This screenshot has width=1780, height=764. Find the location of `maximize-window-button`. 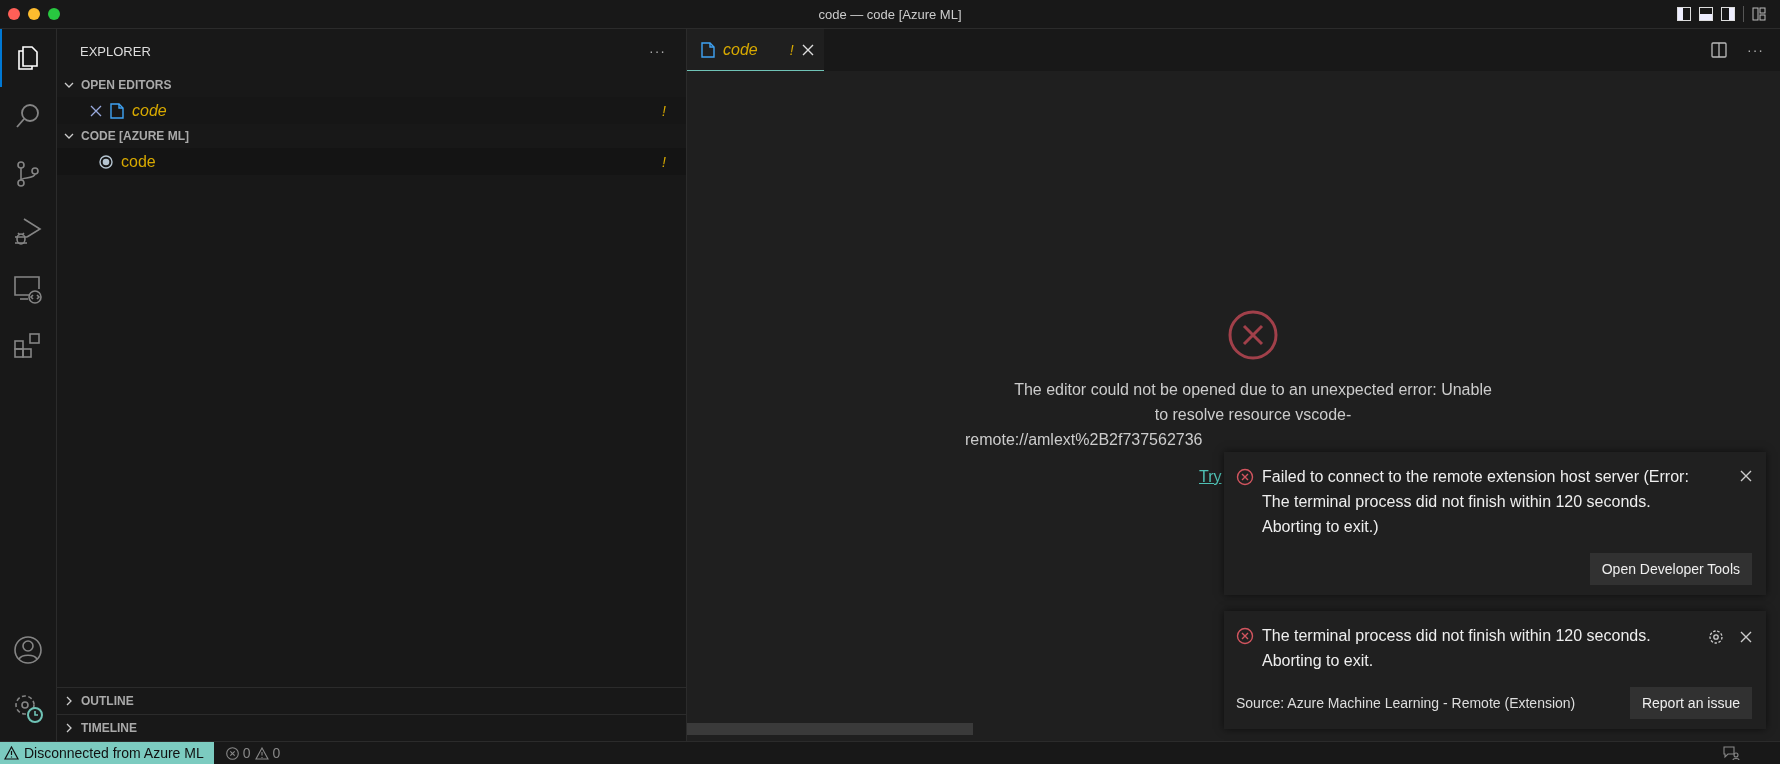

maximize-window-button is located at coordinates (54, 14).